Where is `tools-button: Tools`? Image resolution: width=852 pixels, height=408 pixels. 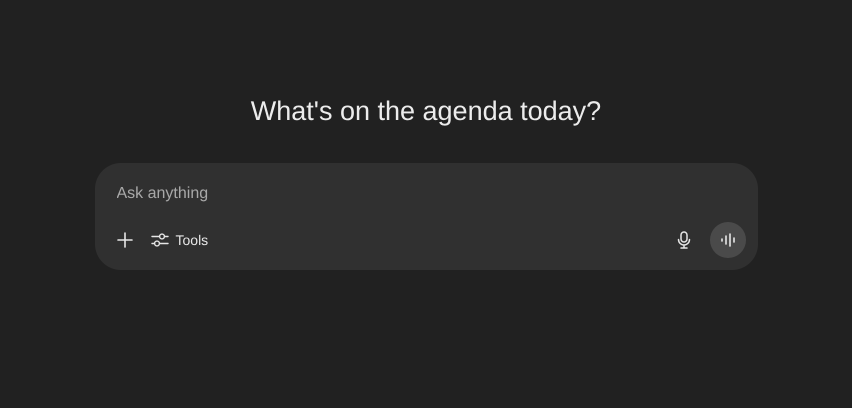
tools-button: Tools is located at coordinates (179, 240).